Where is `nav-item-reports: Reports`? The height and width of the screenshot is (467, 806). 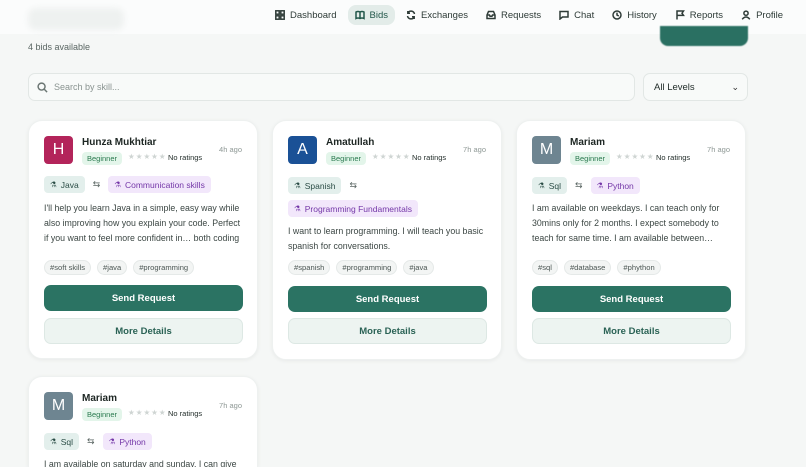 nav-item-reports: Reports is located at coordinates (699, 15).